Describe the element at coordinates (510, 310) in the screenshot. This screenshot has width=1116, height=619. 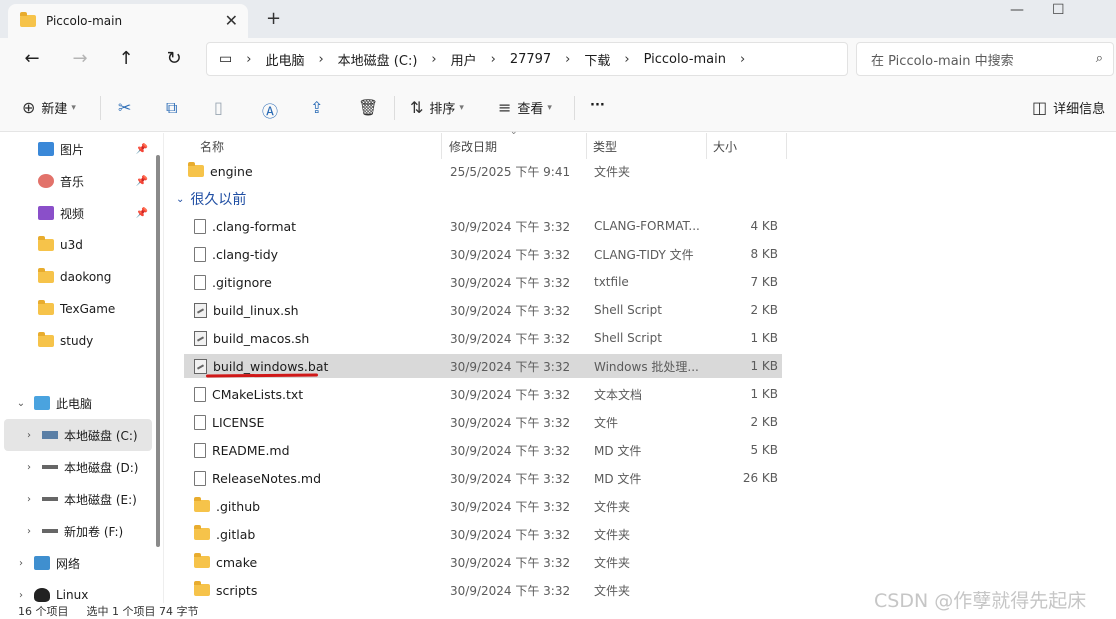
I see `file-date: 30/9/2024 下午 3:32` at that location.